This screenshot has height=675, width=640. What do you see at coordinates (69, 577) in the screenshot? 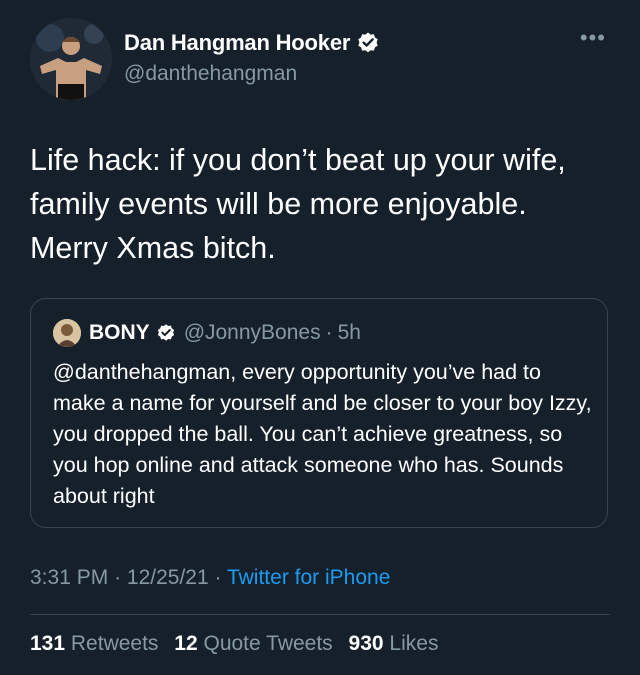
I see `tweet-time: 3:31 PM` at bounding box center [69, 577].